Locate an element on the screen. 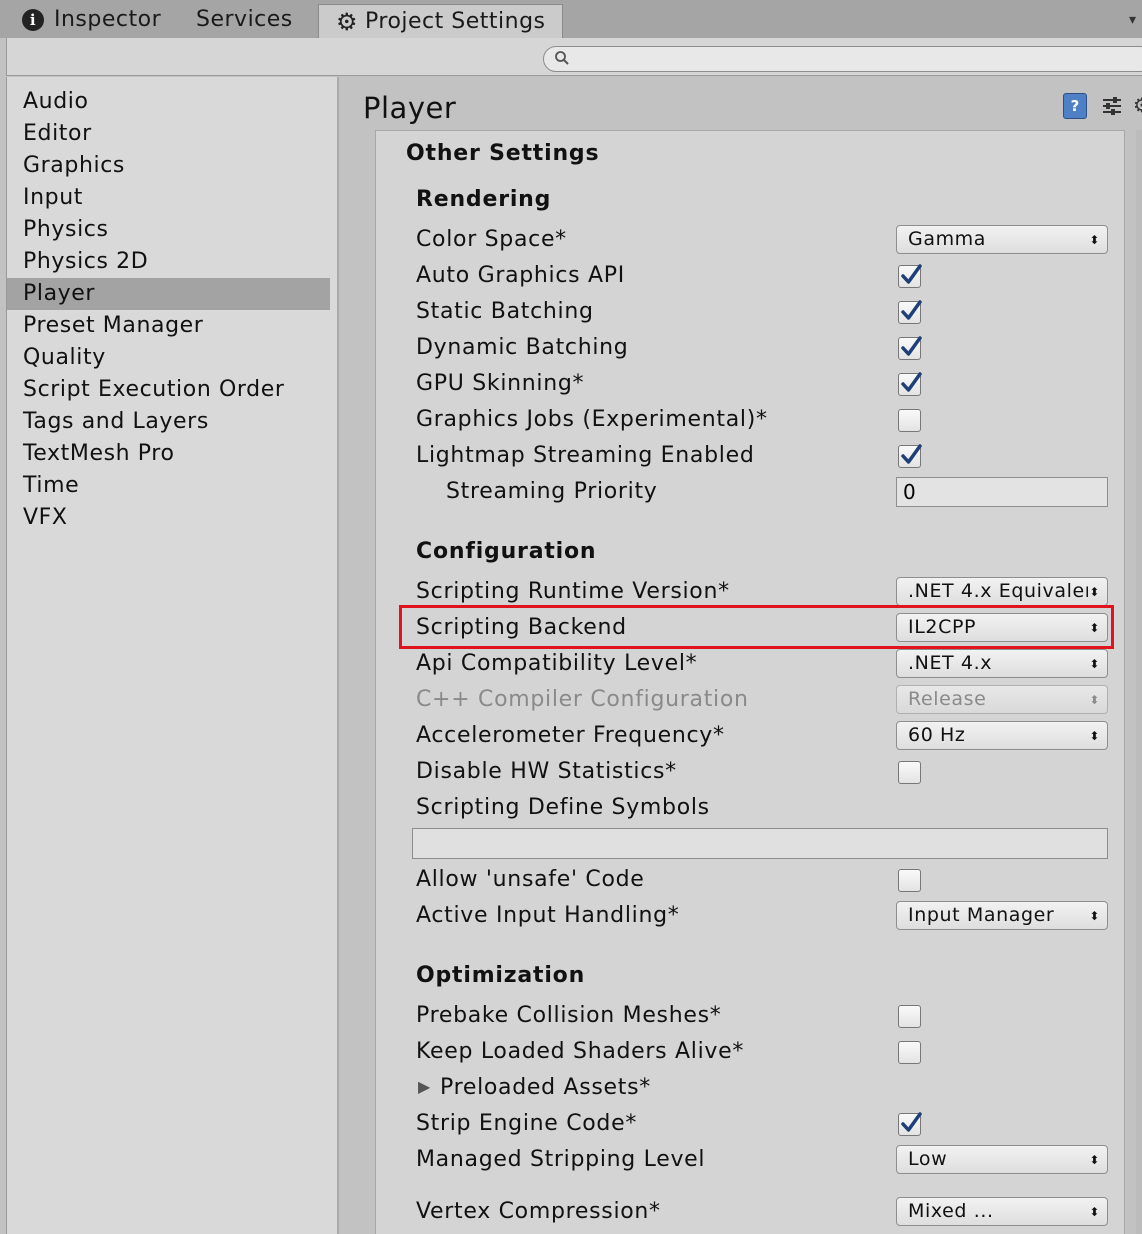  tab-inspector: i Inspector is located at coordinates (91, 19).